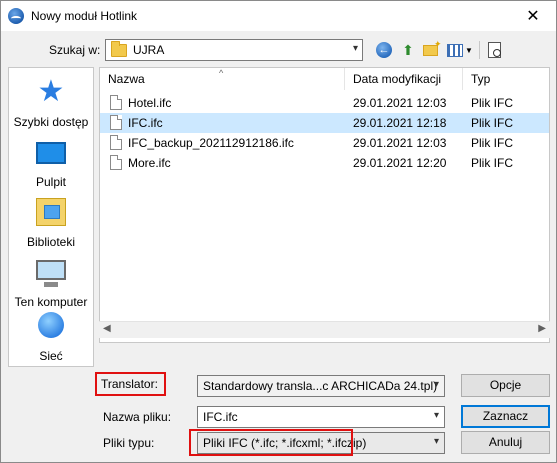 This screenshot has width=557, height=463. I want to click on place-desktop: Pulpit, so click(51, 163).